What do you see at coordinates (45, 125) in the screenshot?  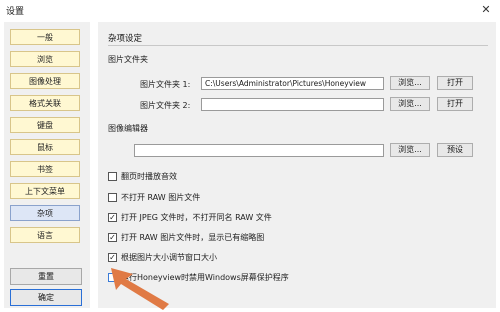 I see `sidebar-item-keyboard: 键盘` at bounding box center [45, 125].